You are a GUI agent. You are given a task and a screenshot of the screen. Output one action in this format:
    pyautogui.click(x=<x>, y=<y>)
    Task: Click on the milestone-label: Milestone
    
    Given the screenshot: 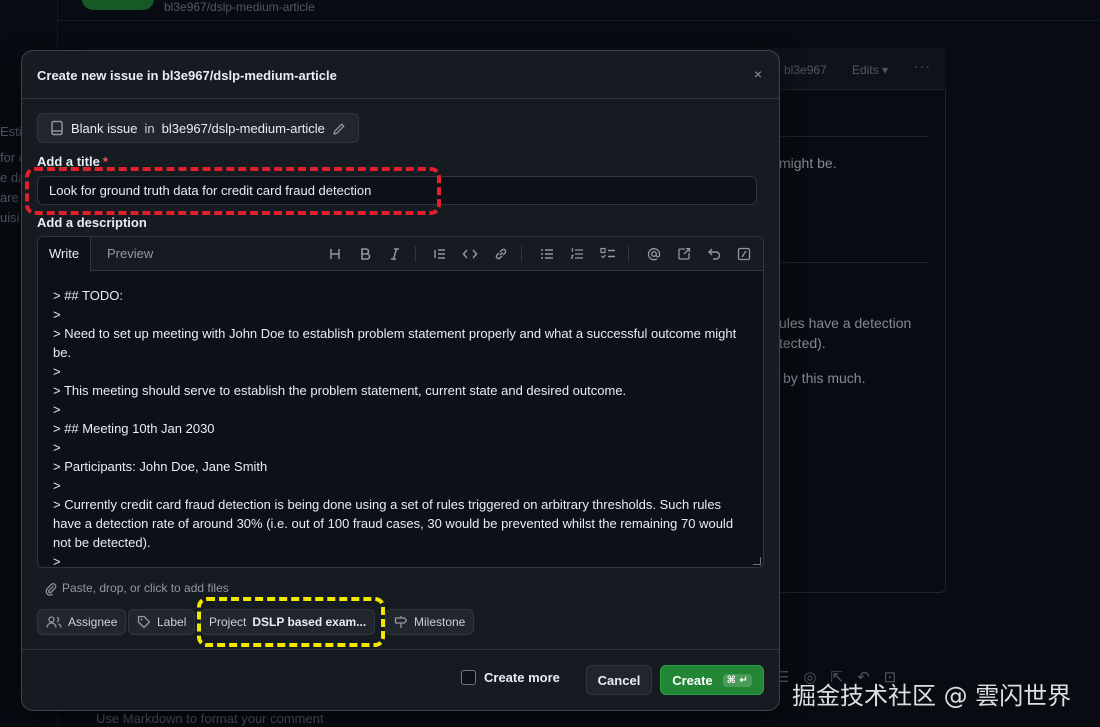 What is the action you would take?
    pyautogui.click(x=440, y=622)
    